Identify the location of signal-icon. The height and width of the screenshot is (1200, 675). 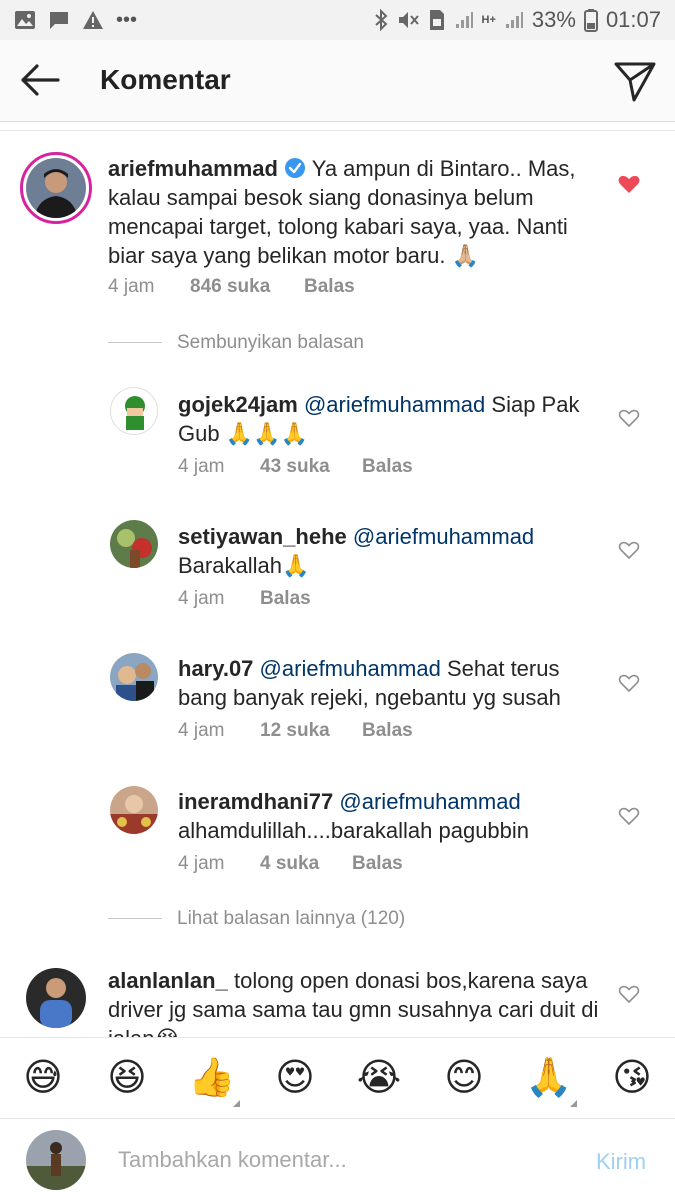
(464, 20).